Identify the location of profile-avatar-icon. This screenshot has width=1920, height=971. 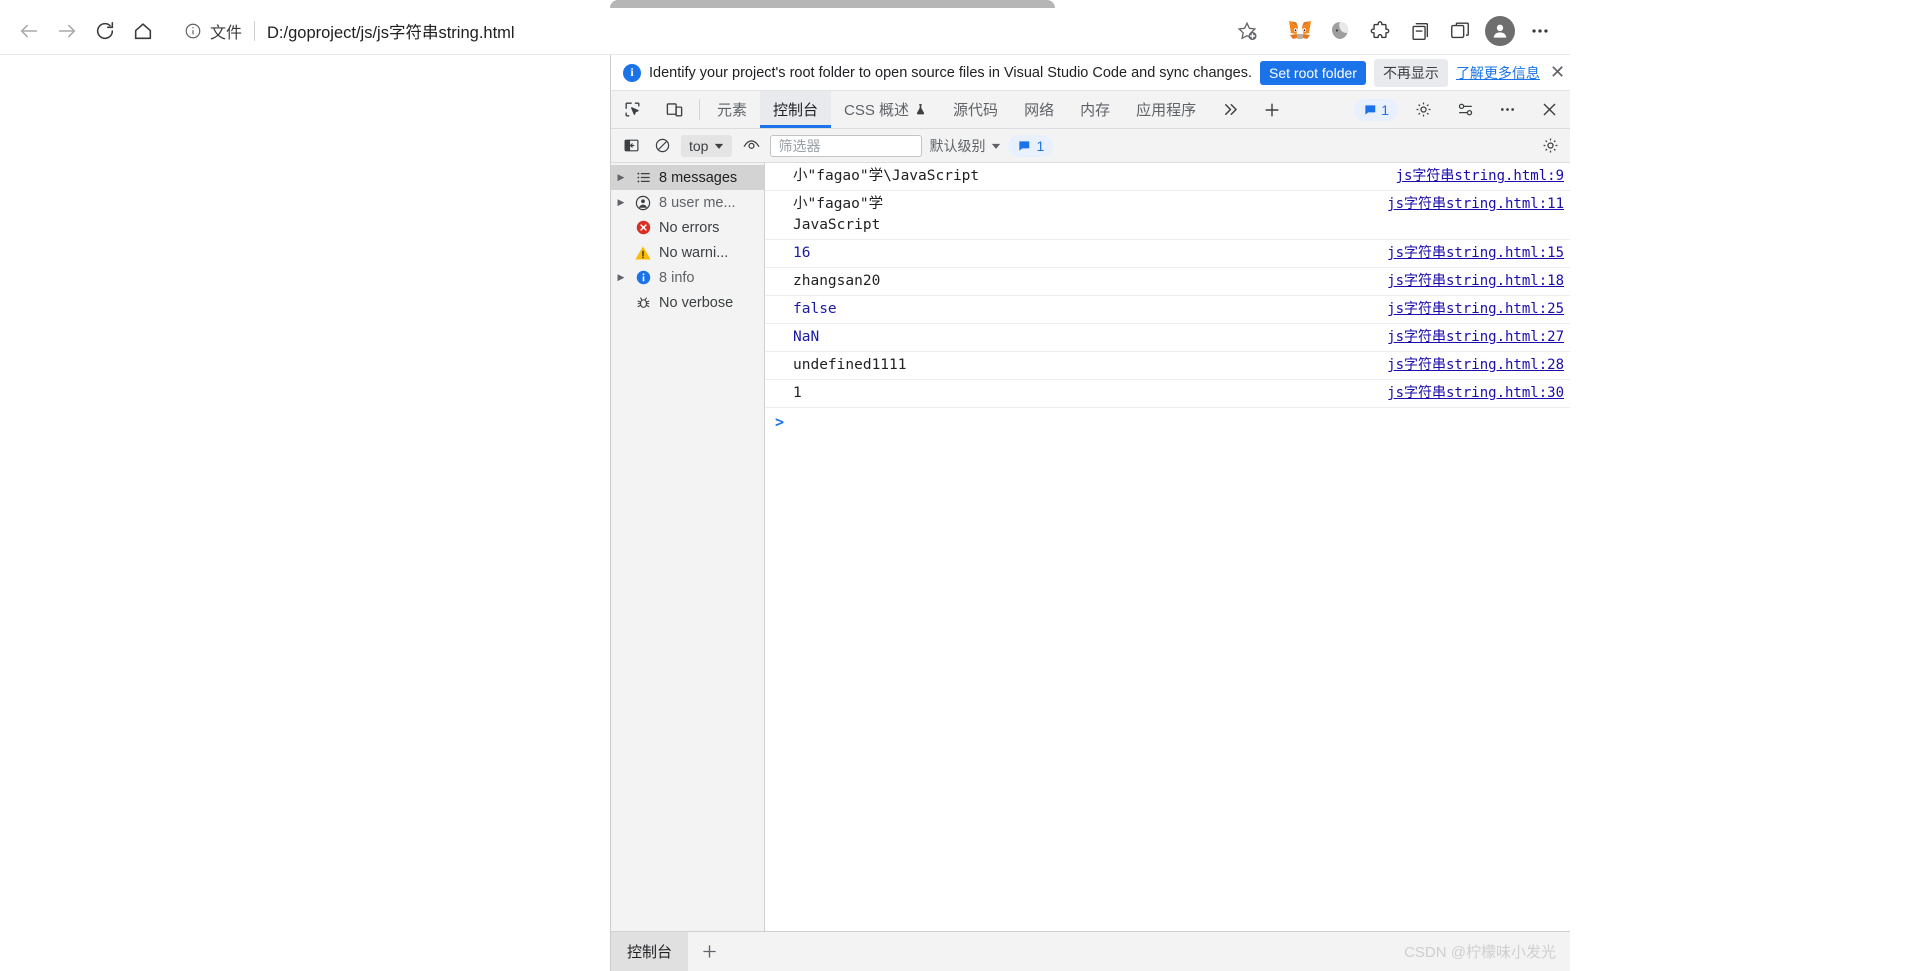
(1500, 31).